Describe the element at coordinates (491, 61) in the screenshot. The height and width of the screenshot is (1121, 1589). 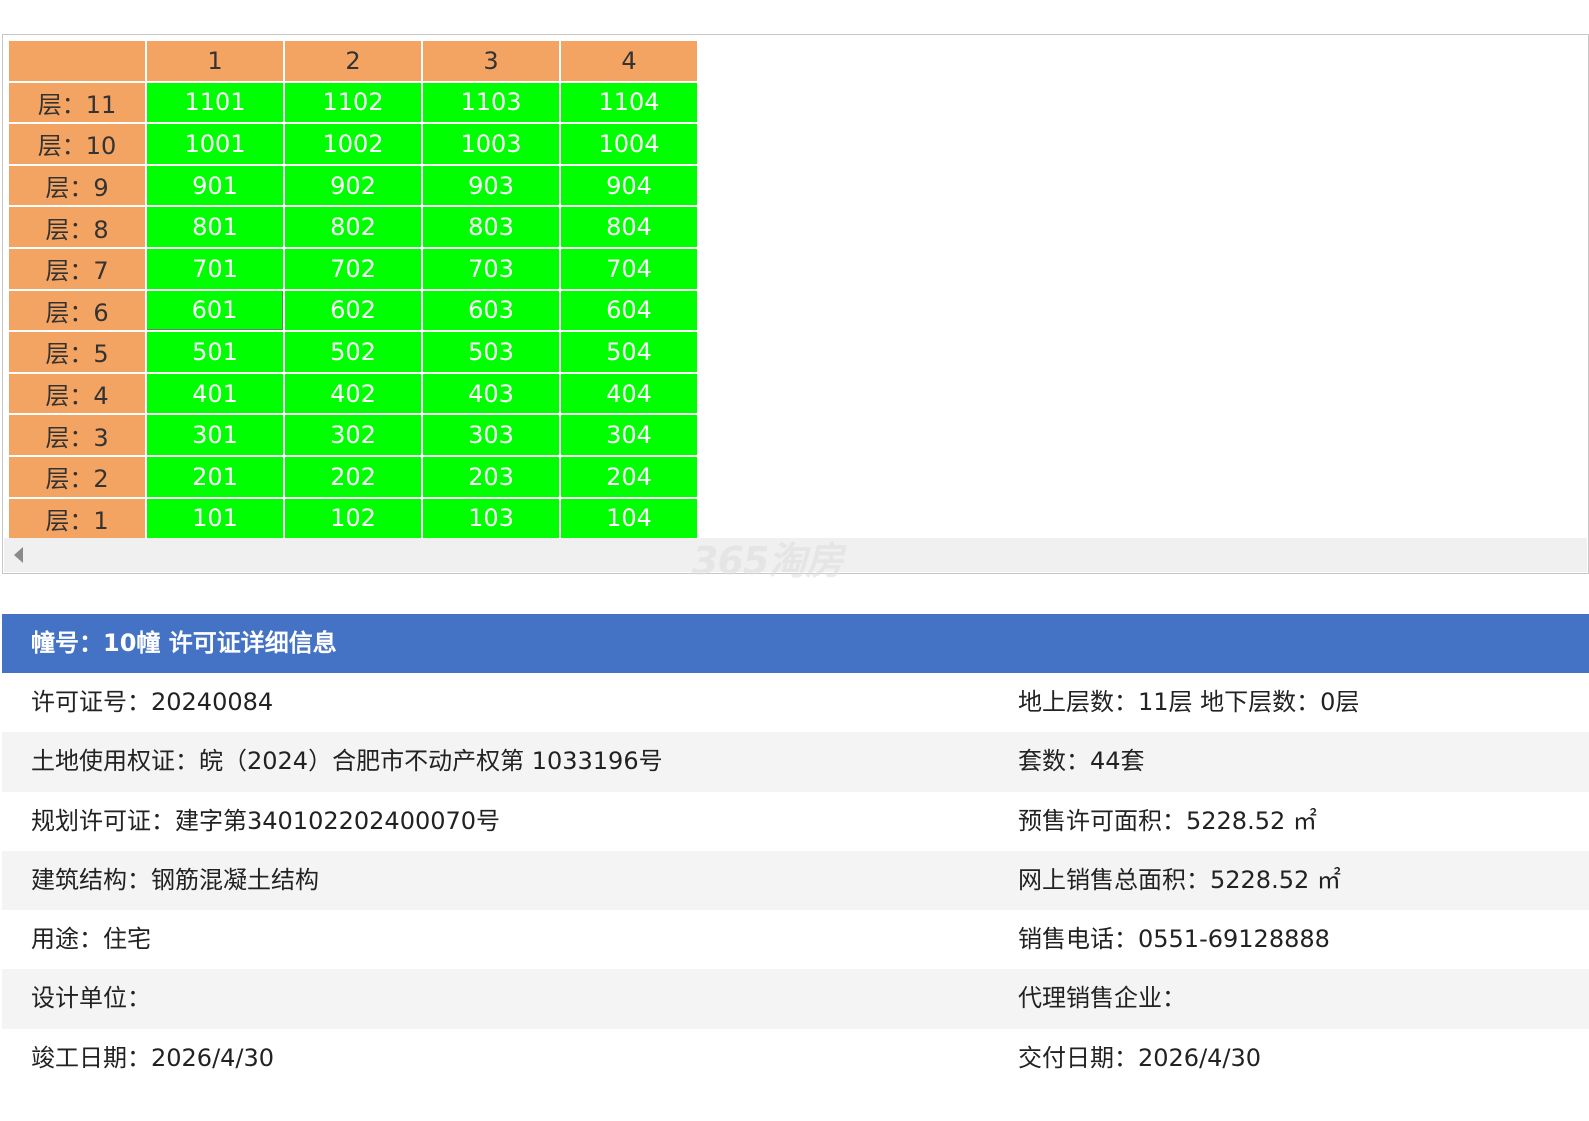
I see `column-header: 3` at that location.